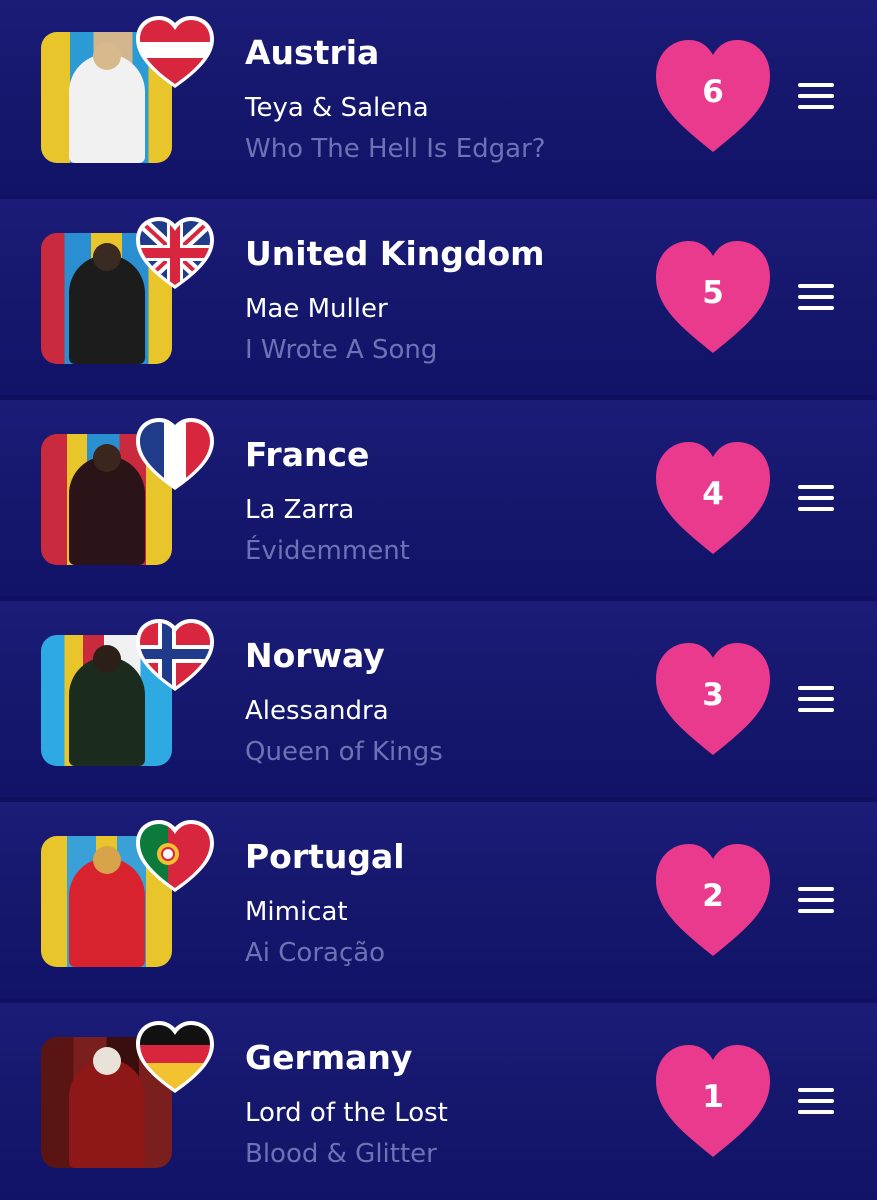 The width and height of the screenshot is (877, 1200). I want to click on country-name: Portugal, so click(325, 856).